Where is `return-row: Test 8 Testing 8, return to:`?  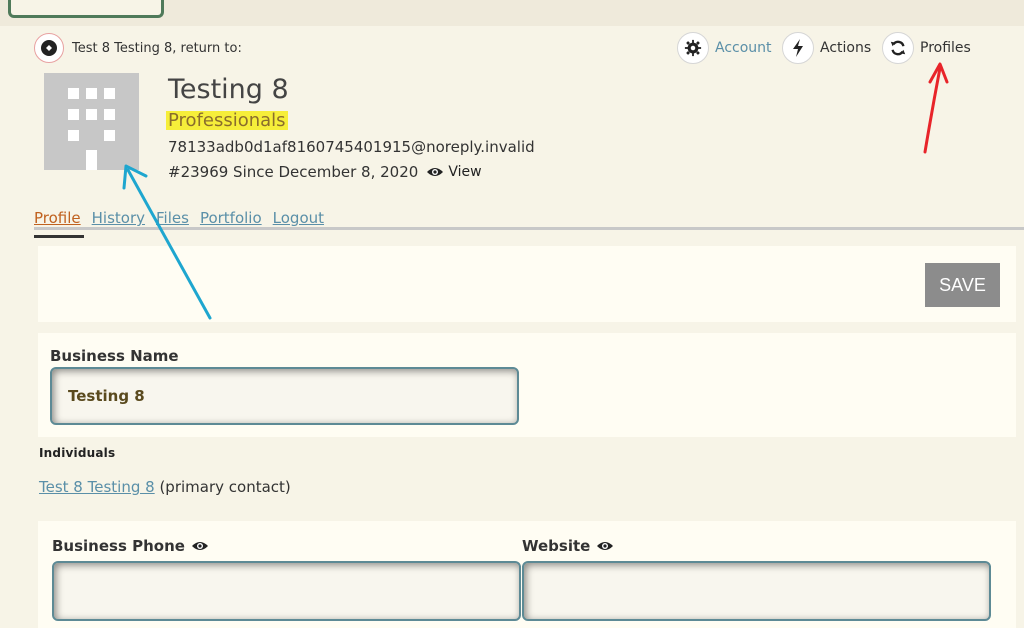
return-row: Test 8 Testing 8, return to: is located at coordinates (138, 48).